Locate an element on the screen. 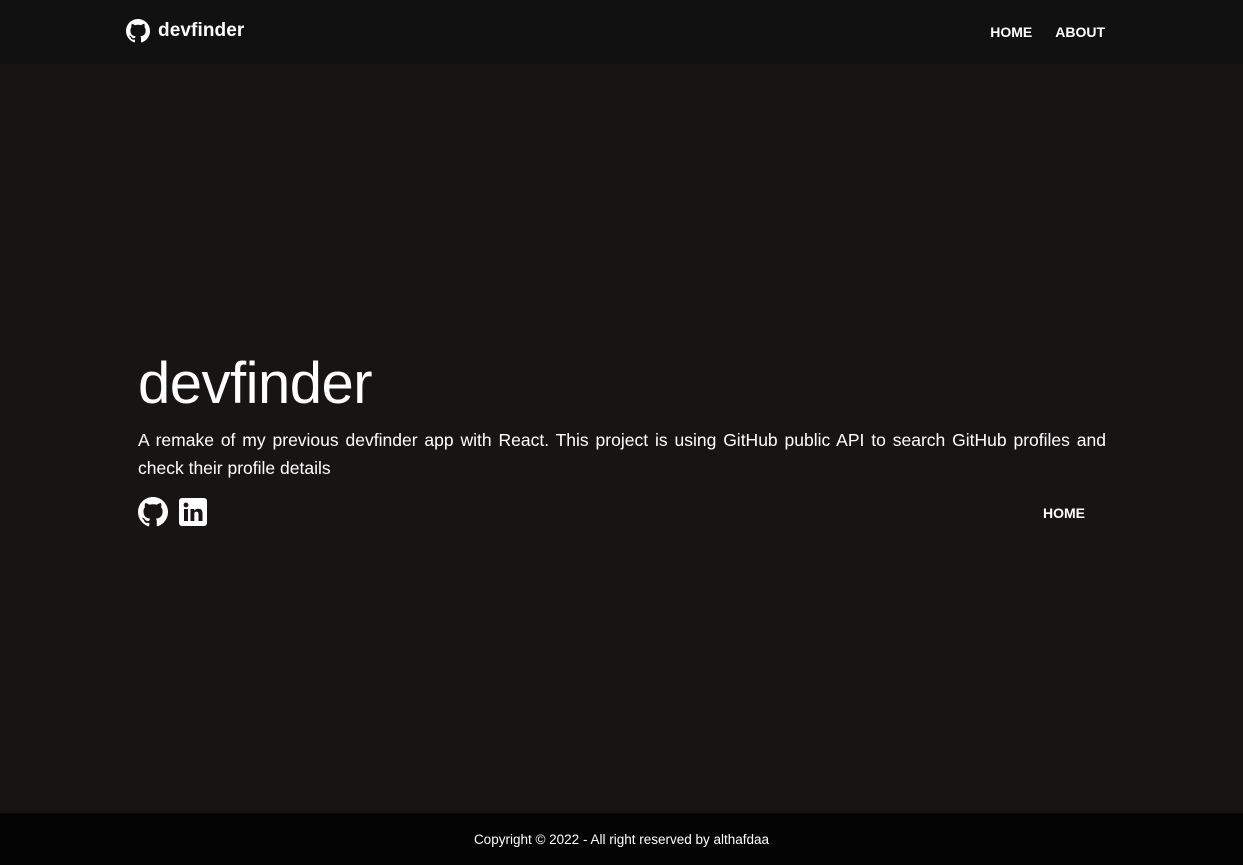 The height and width of the screenshot is (865, 1243). linkedin-link is located at coordinates (193, 512).